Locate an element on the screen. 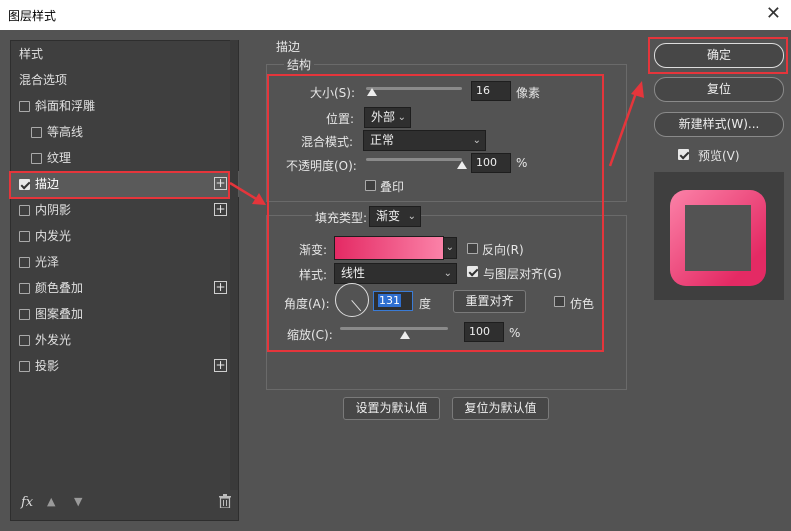  position-select: 外部 ⌄ is located at coordinates (387, 117).